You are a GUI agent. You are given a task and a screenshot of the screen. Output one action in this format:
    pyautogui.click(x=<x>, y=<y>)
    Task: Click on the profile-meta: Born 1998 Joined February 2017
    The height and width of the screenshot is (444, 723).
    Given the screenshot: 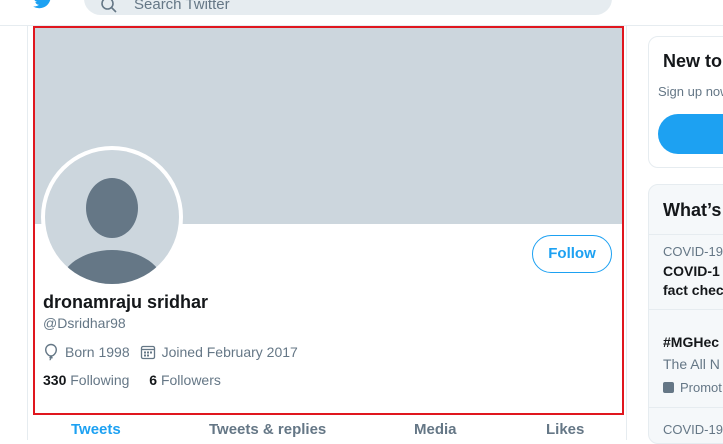 What is the action you would take?
    pyautogui.click(x=175, y=352)
    